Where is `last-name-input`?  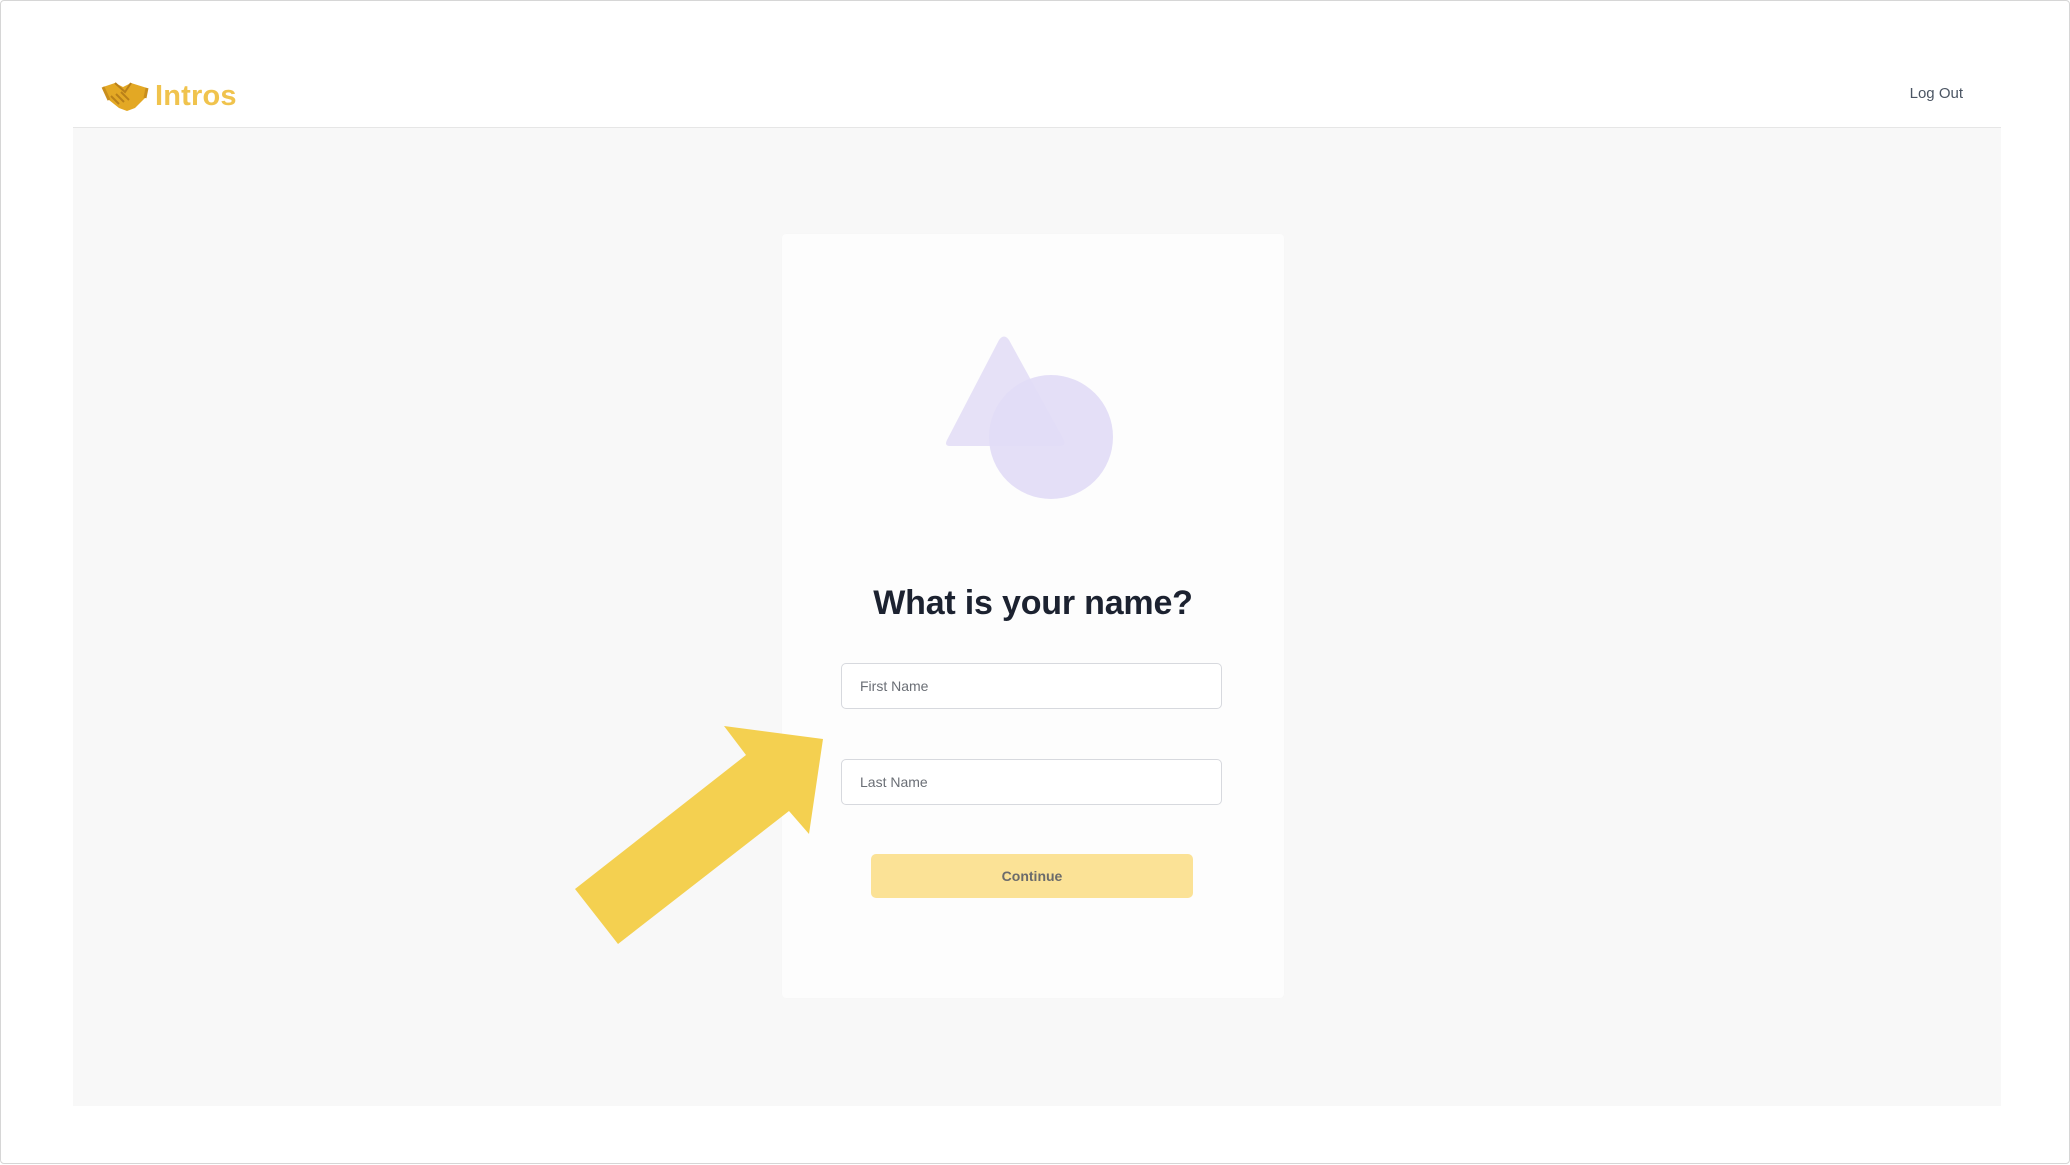
last-name-input is located at coordinates (1031, 782).